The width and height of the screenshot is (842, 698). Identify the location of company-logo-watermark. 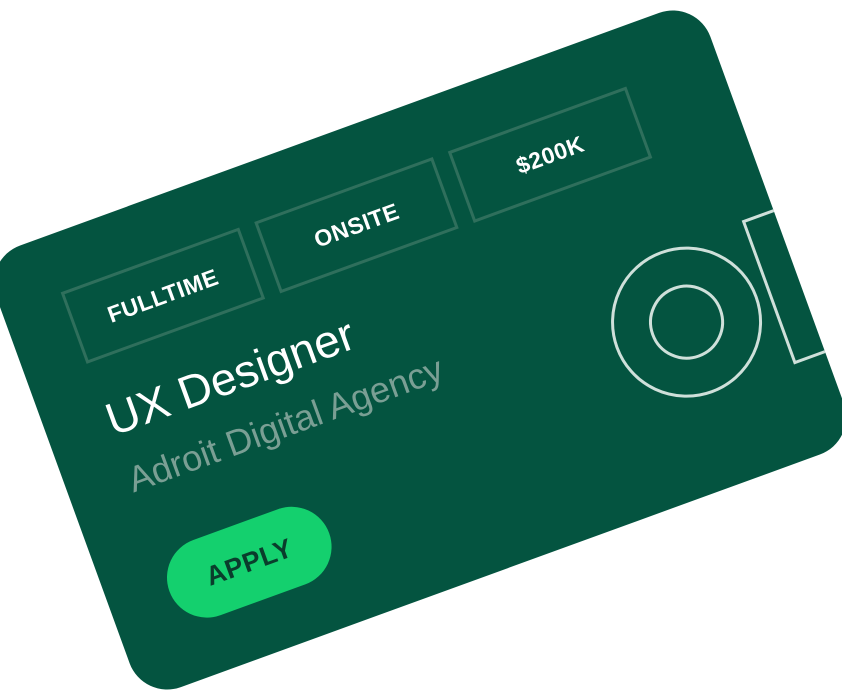
(726, 289).